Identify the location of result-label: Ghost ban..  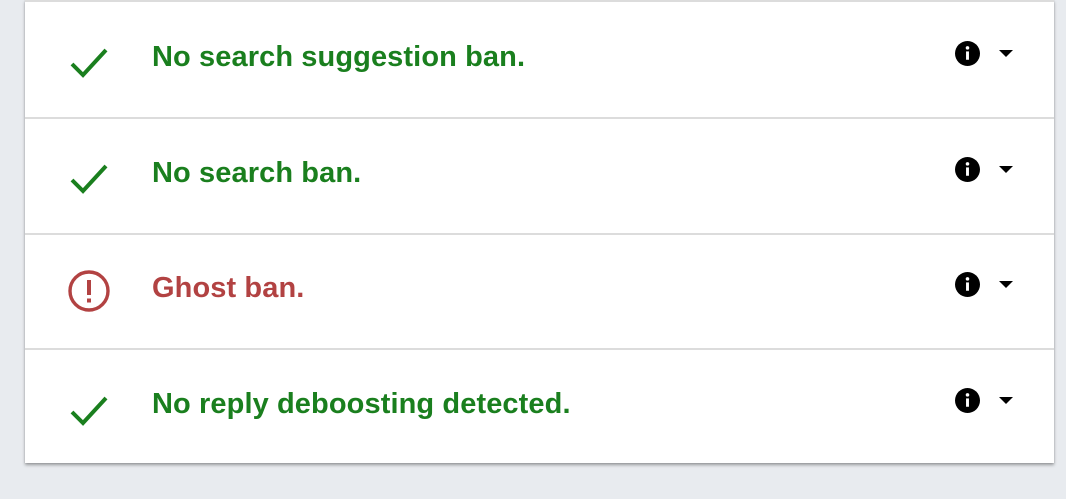
(228, 288).